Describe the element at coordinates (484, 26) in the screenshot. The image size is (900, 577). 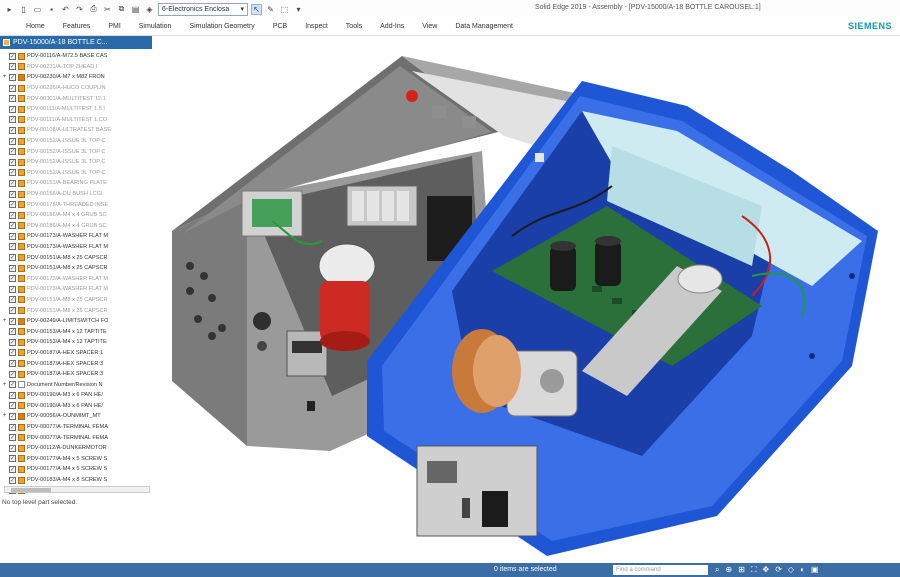
I see `tab-data-management: Data Management` at that location.